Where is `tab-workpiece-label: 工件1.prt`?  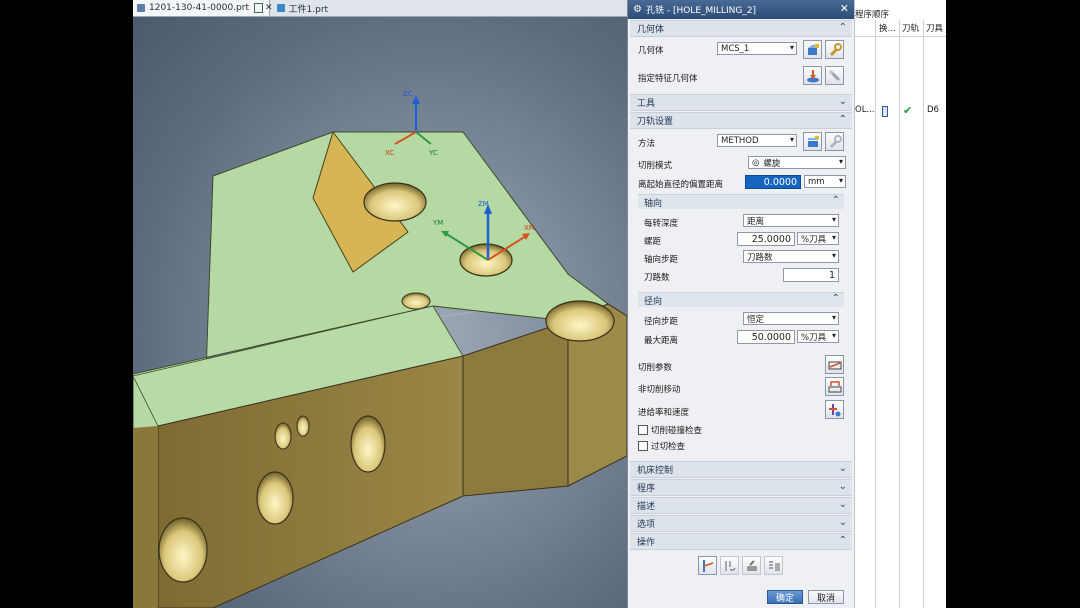
tab-workpiece-label: 工件1.prt is located at coordinates (308, 9).